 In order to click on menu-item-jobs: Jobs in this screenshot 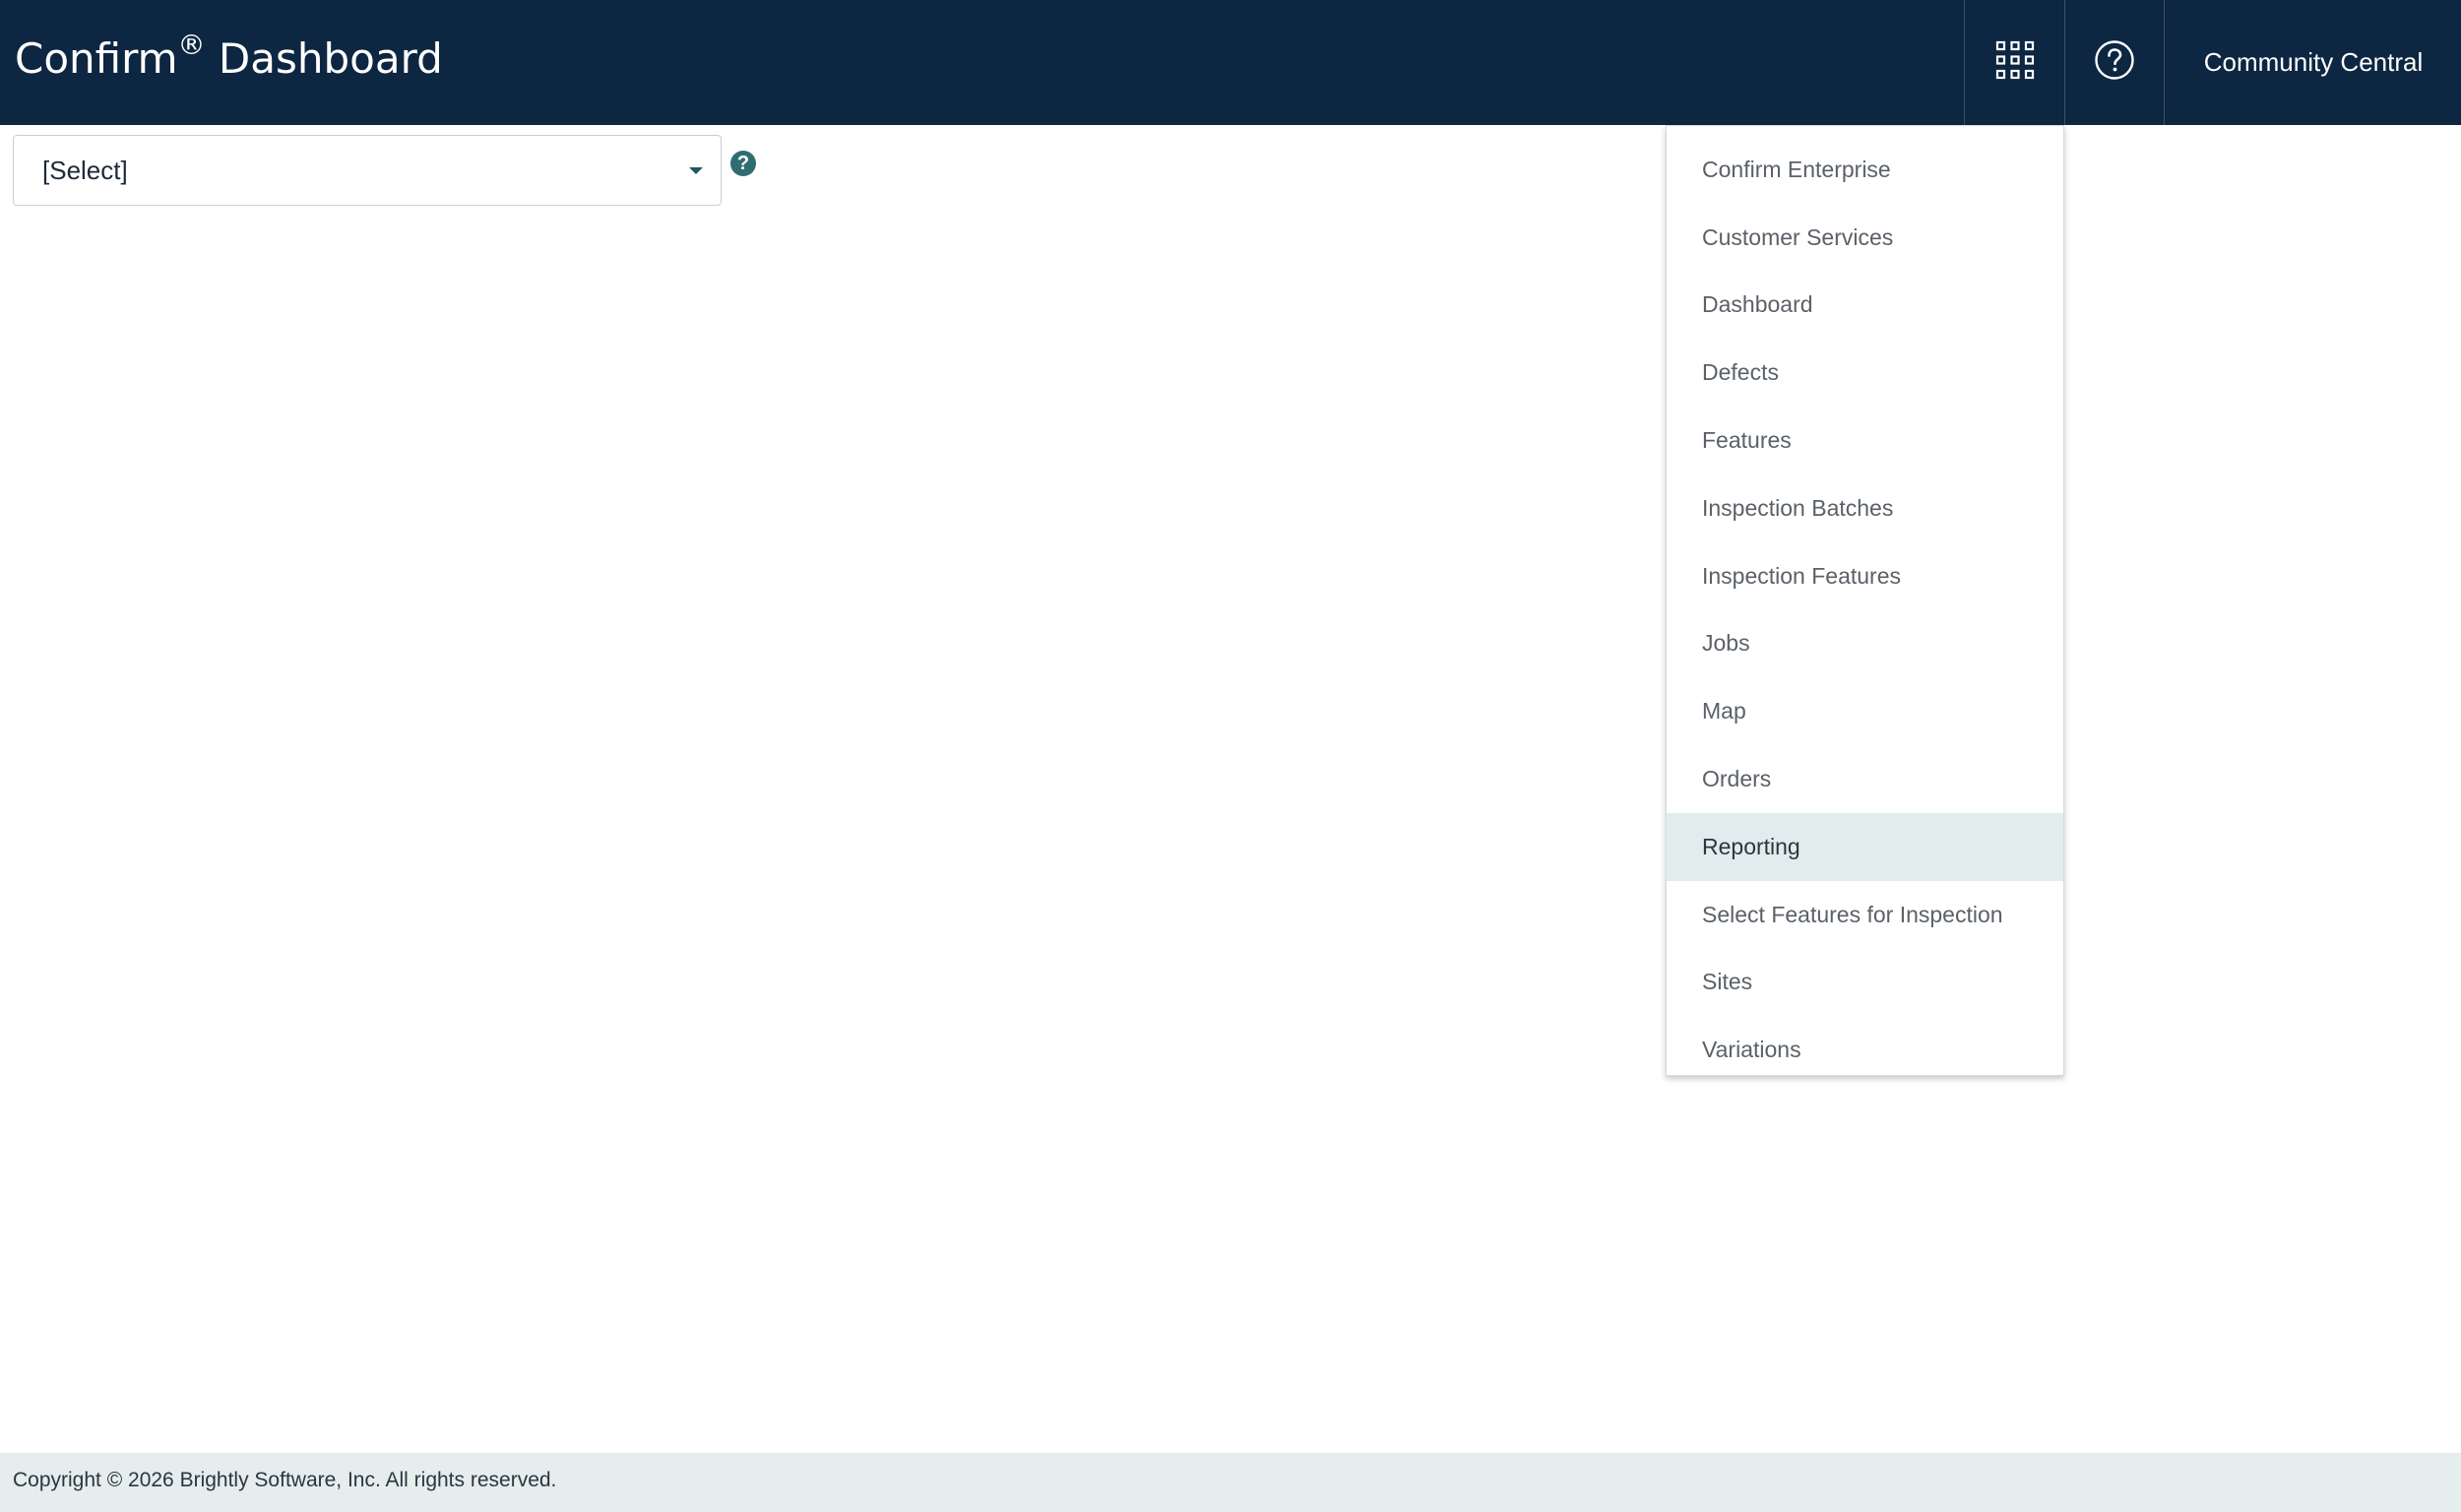, I will do `click(1865, 644)`.